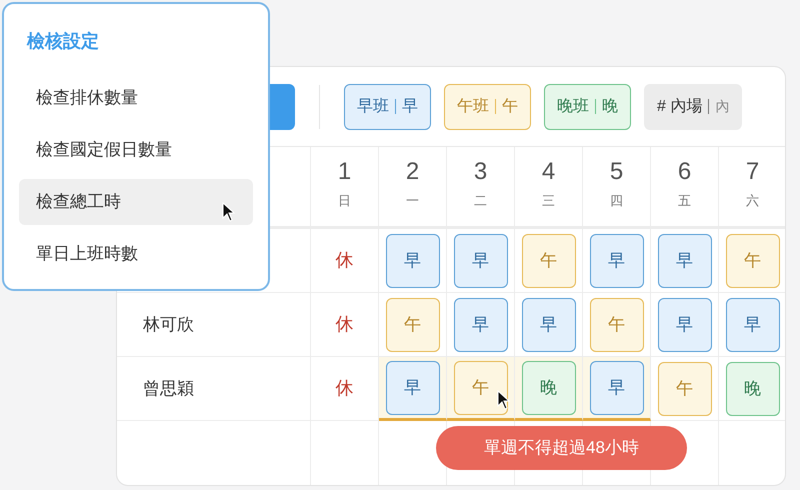  I want to click on weekday-label: 二, so click(480, 201).